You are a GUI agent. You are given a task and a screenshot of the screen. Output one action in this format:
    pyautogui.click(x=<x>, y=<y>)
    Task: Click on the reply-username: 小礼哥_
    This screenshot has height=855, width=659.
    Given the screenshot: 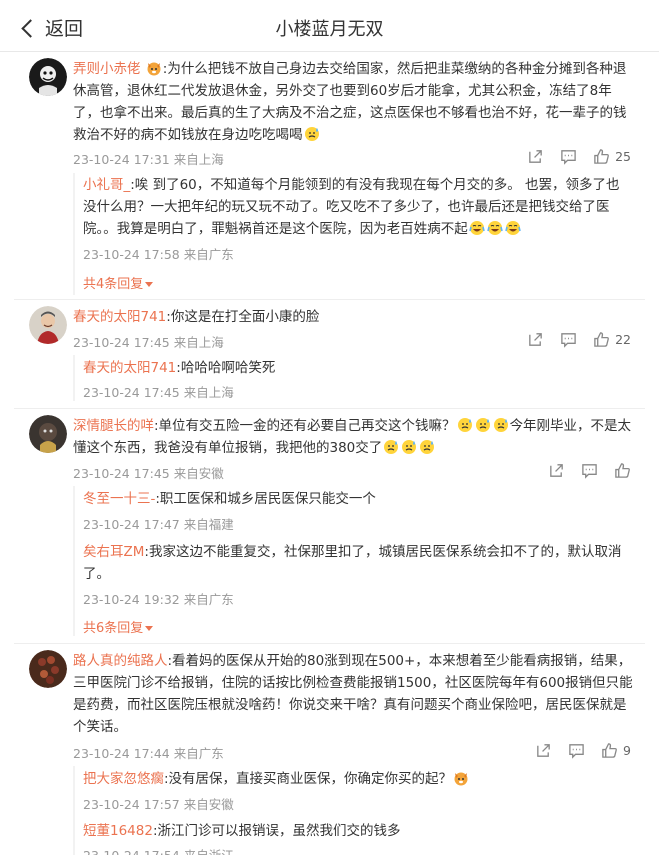 What is the action you would take?
    pyautogui.click(x=106, y=185)
    